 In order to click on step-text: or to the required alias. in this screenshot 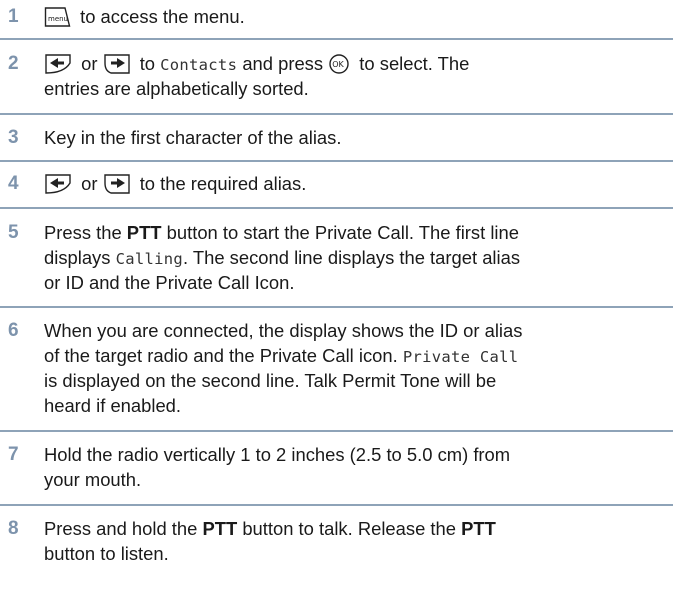, I will do `click(356, 183)`.